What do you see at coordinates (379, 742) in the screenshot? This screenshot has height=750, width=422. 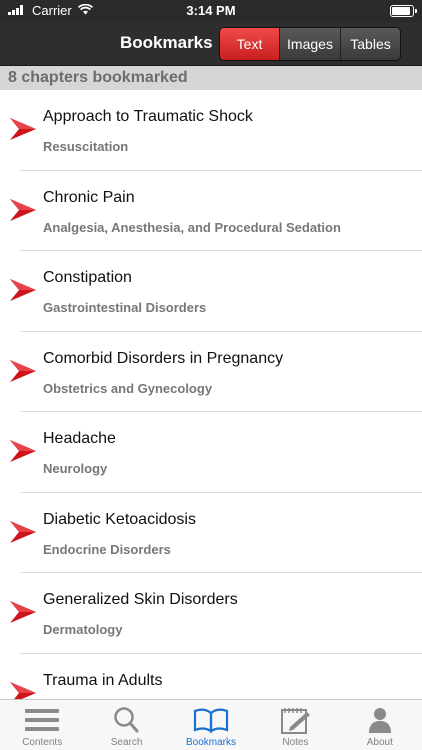 I see `tab-label: About` at bounding box center [379, 742].